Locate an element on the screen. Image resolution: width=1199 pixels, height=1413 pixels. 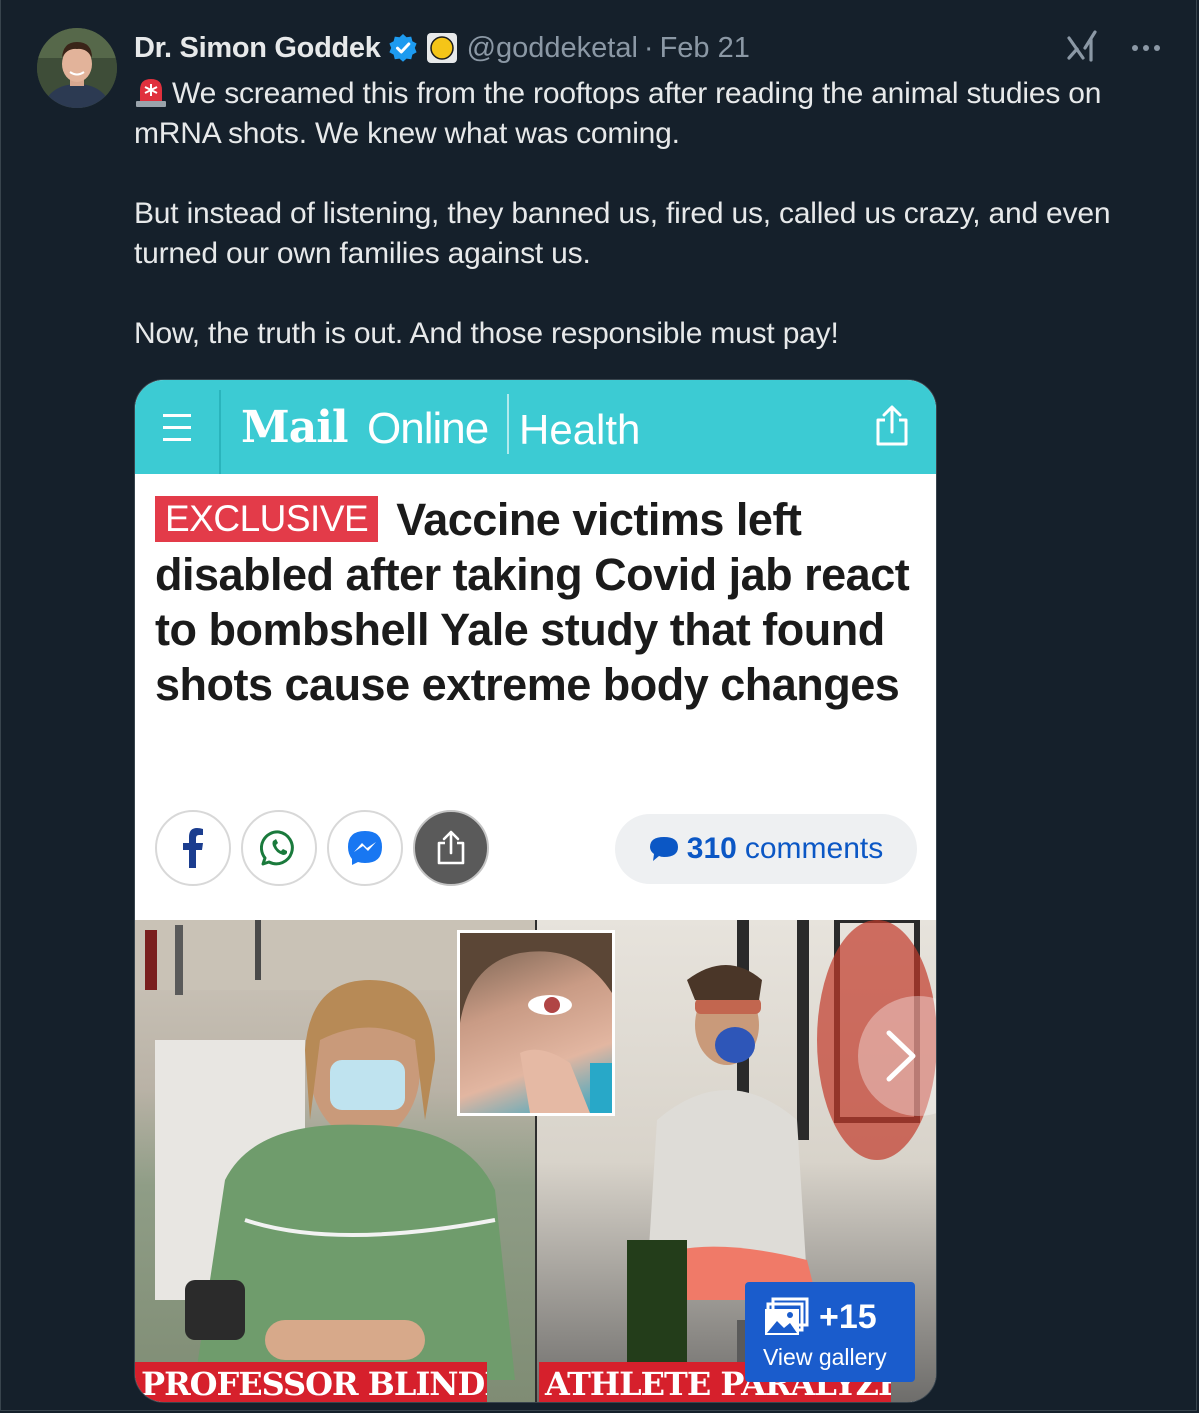
tweet-date: Feb 21 is located at coordinates (705, 48).